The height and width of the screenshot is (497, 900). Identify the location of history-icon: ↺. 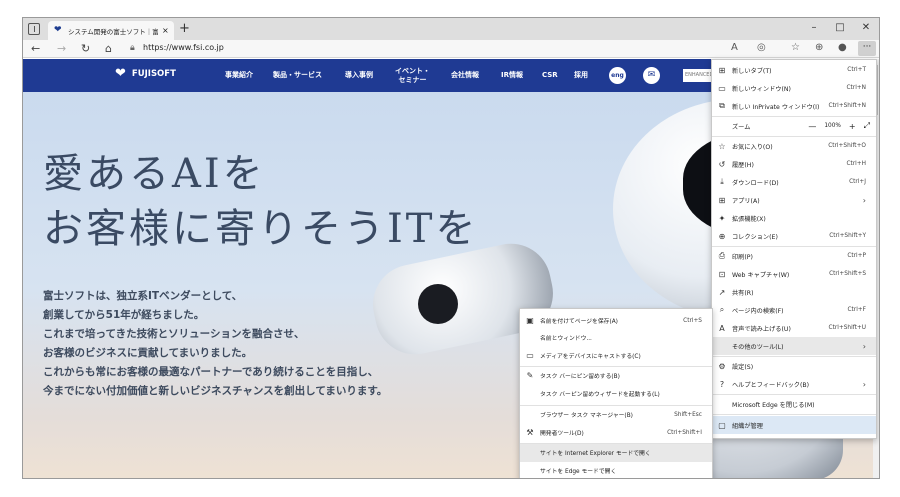
(722, 164).